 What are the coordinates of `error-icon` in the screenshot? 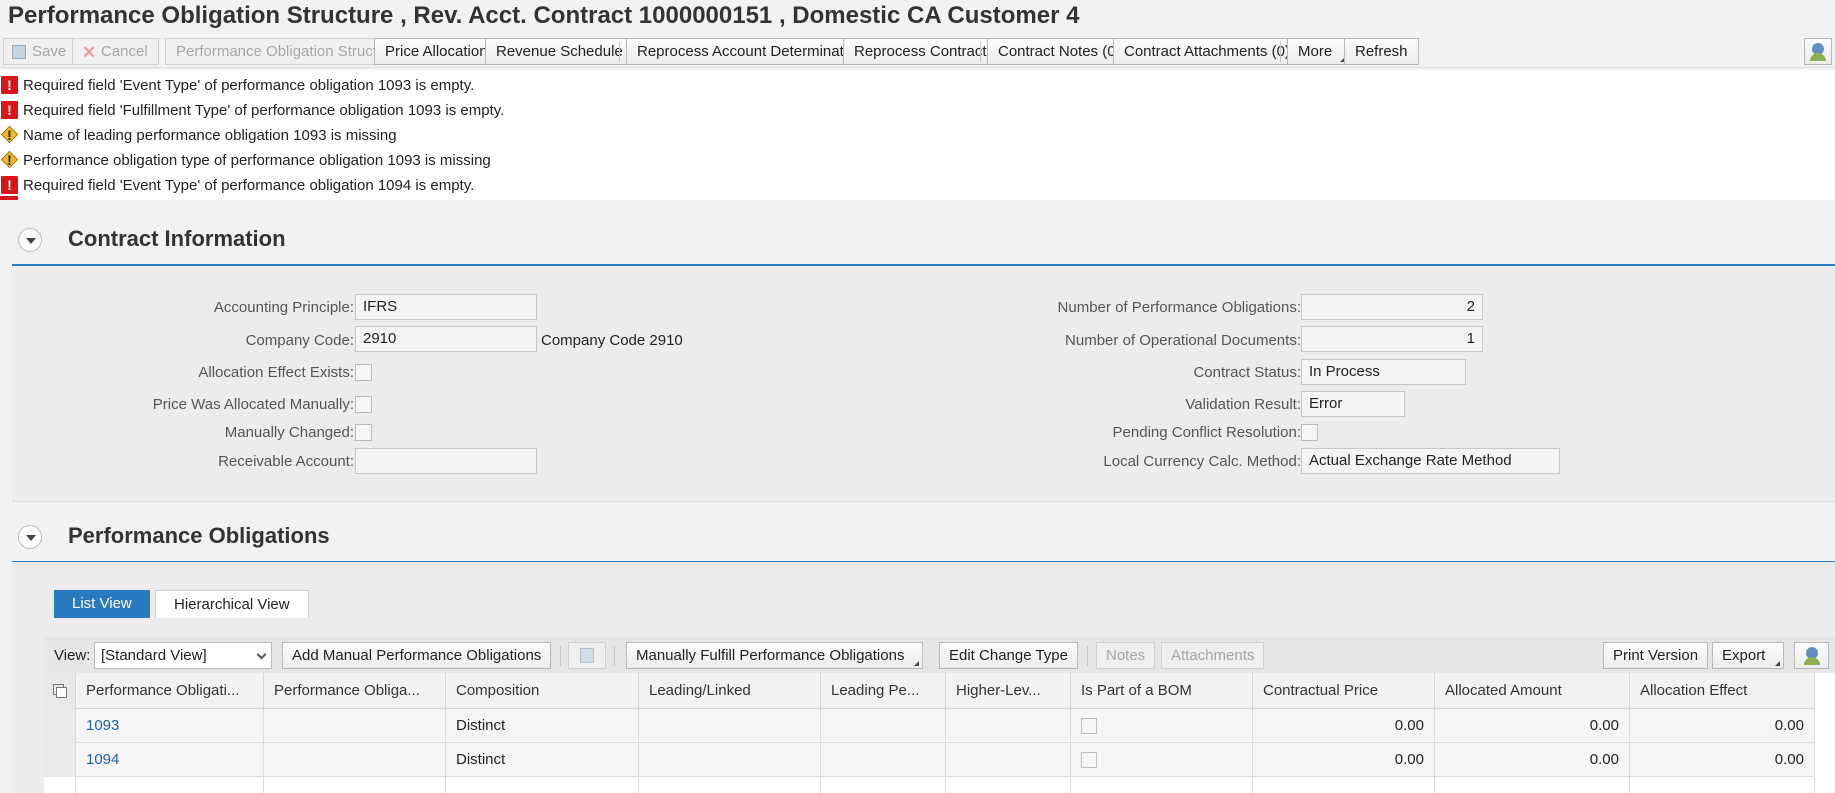 It's located at (9, 198).